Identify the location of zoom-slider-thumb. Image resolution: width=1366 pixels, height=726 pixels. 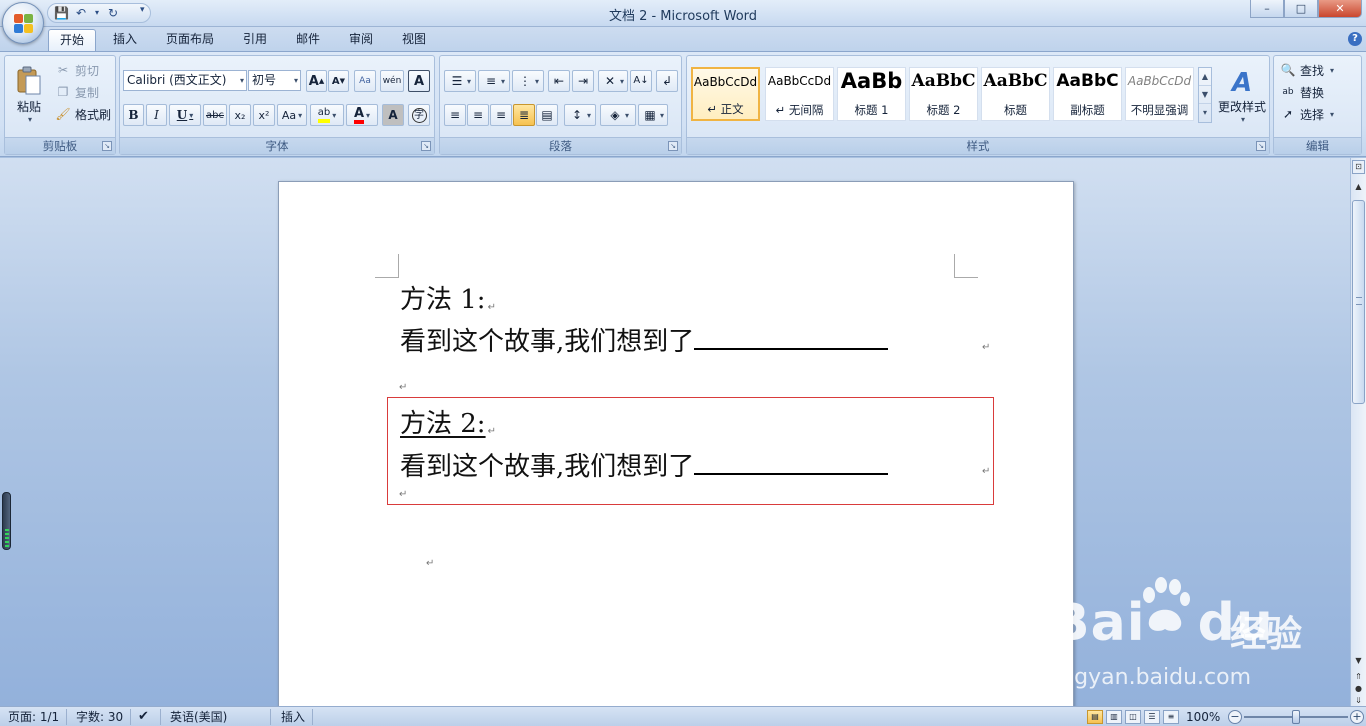
(1296, 717).